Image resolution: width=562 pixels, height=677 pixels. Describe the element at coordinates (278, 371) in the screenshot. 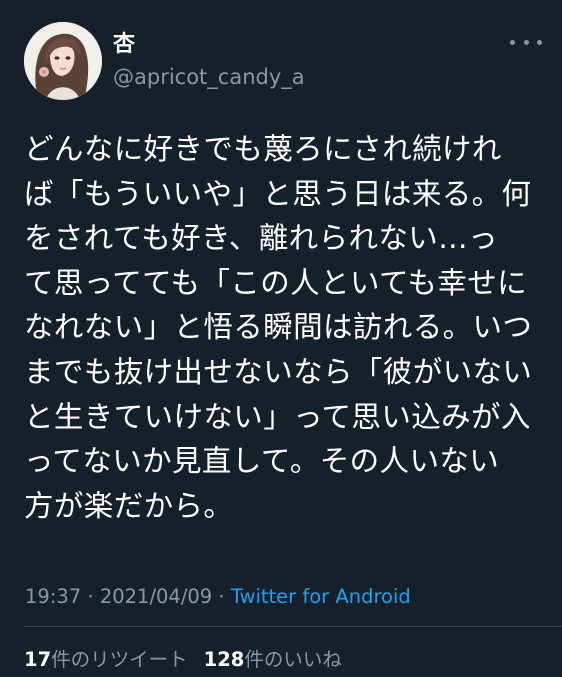

I see `tweet-text-line: までも抜け出せないなら「彼がいない` at that location.